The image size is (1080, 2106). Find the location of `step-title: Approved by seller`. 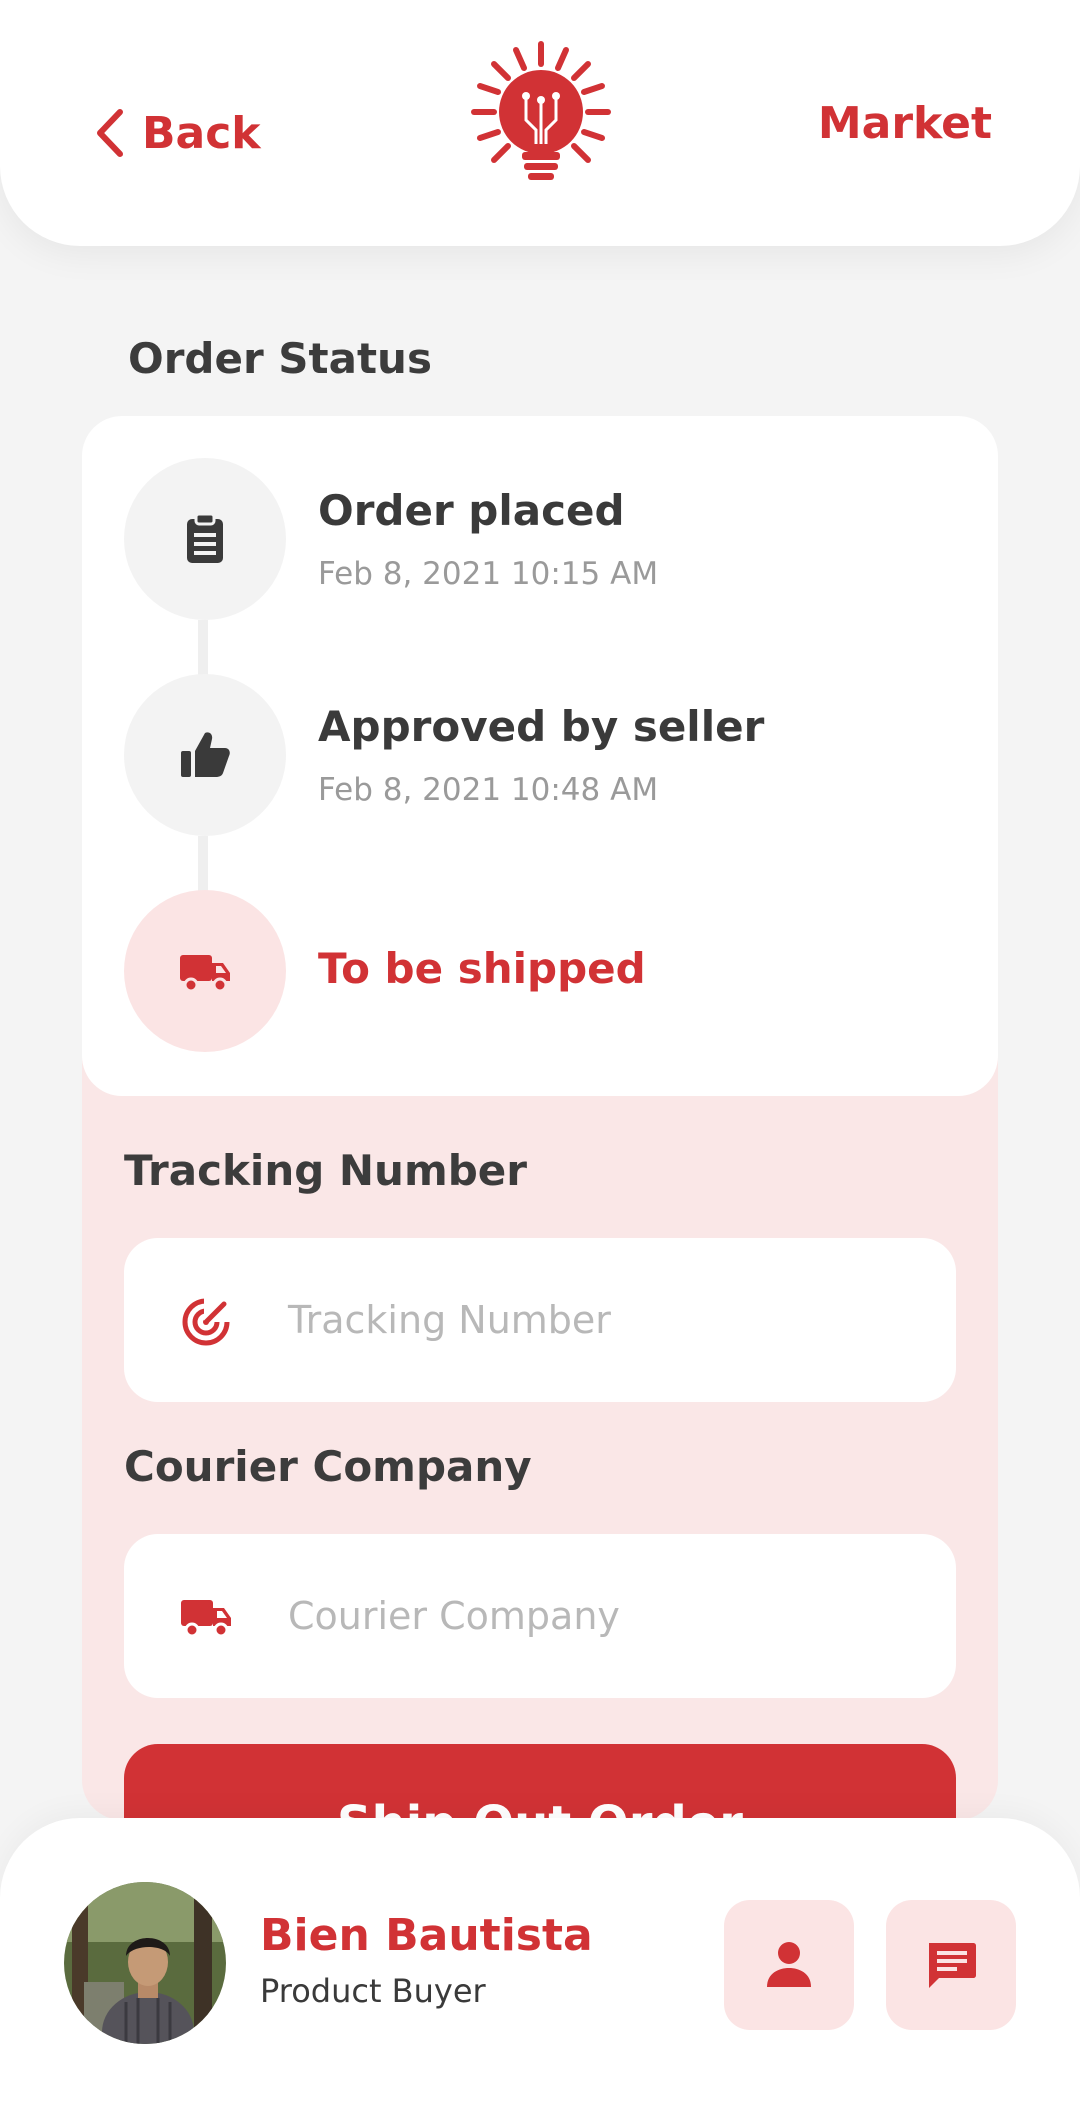

step-title: Approved by seller is located at coordinates (541, 726).